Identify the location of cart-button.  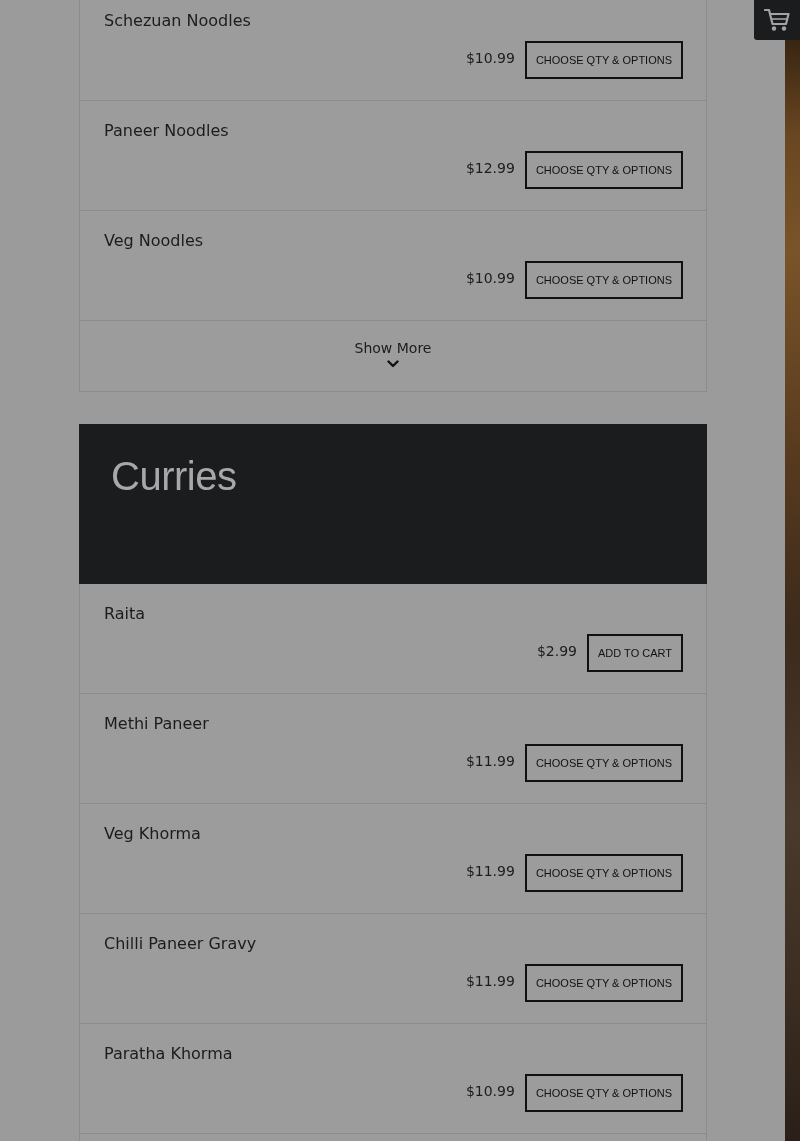
(777, 20).